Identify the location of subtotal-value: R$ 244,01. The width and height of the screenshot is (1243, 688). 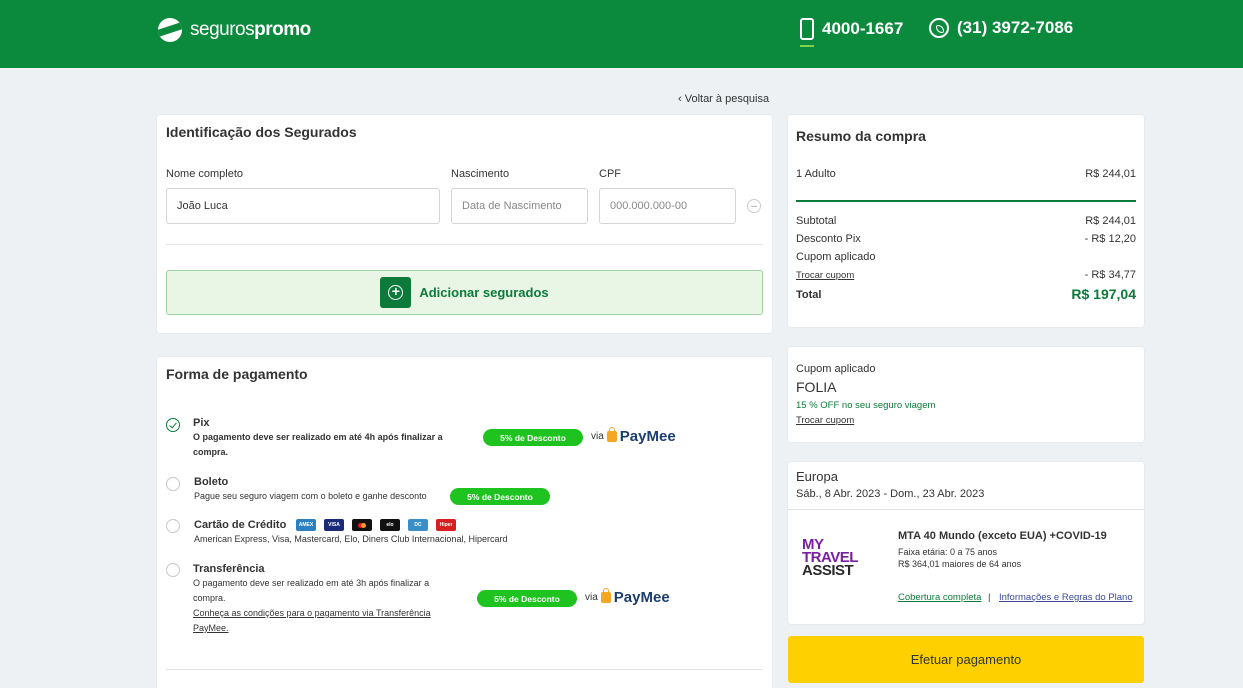
(1110, 221).